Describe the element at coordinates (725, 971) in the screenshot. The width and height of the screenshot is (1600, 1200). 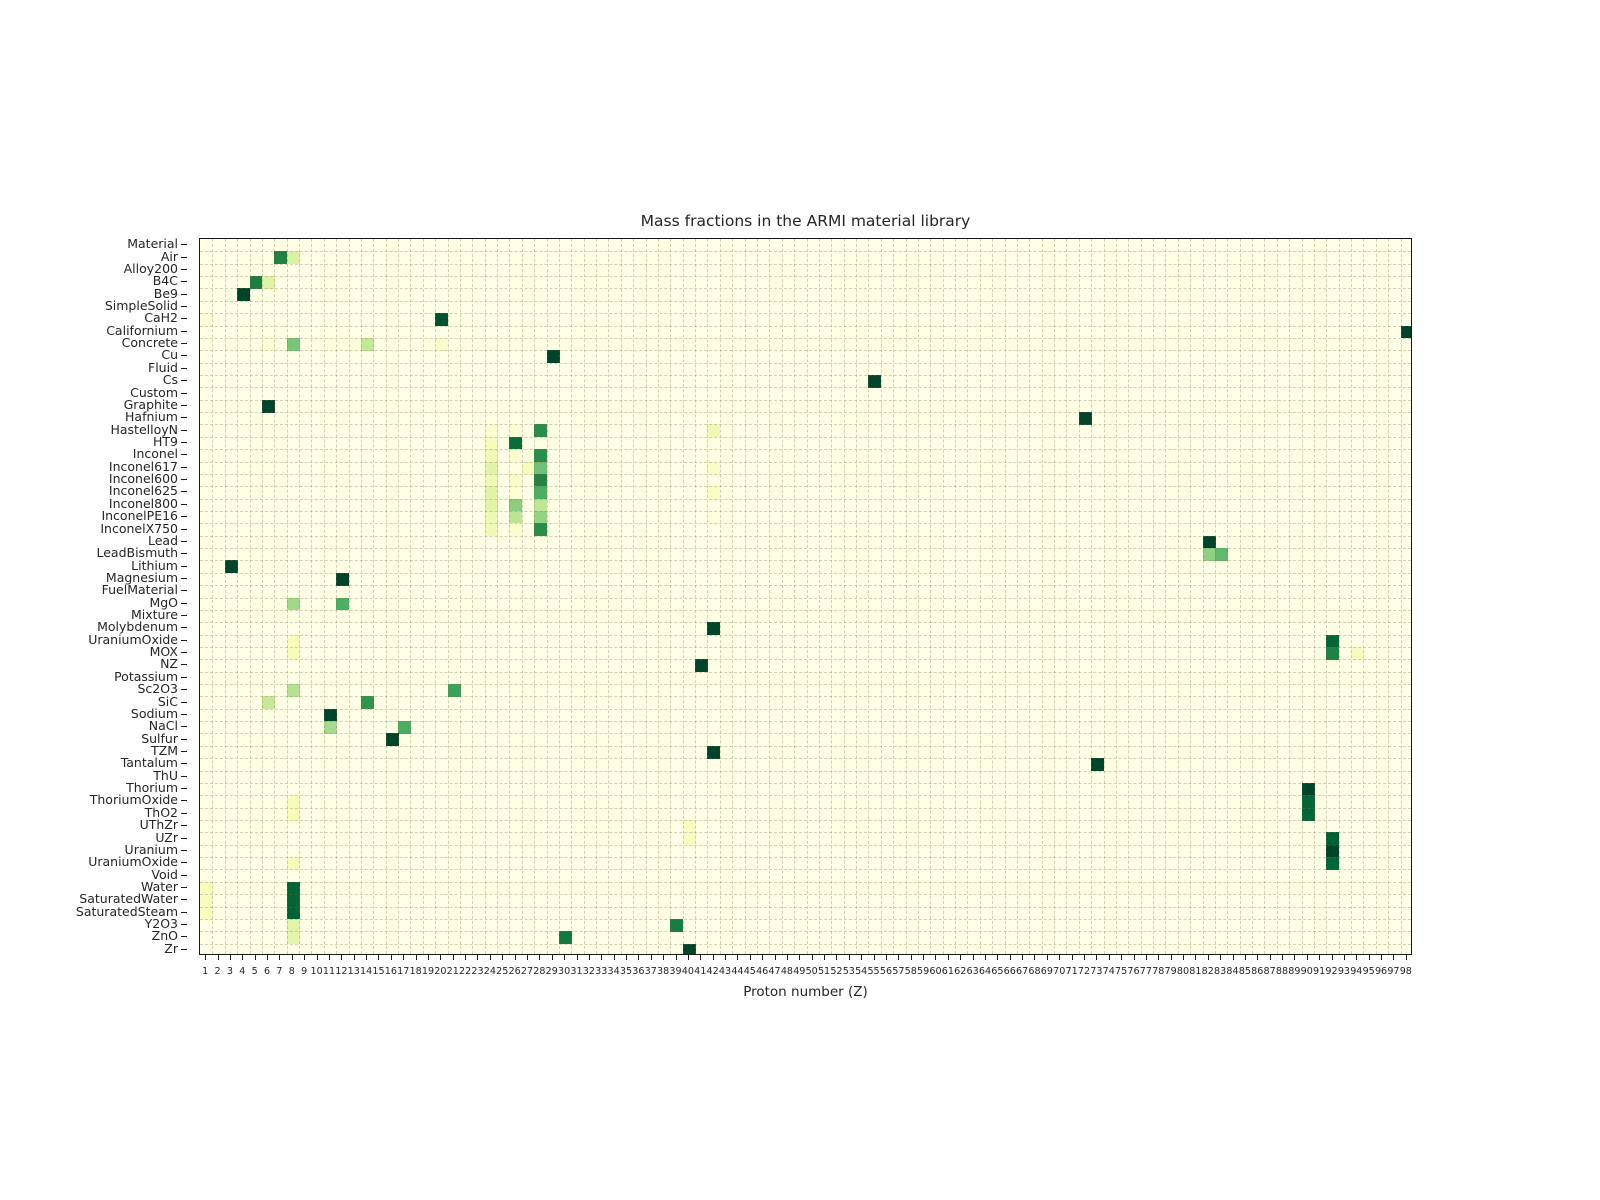
I see `x-tick-label: 43` at that location.